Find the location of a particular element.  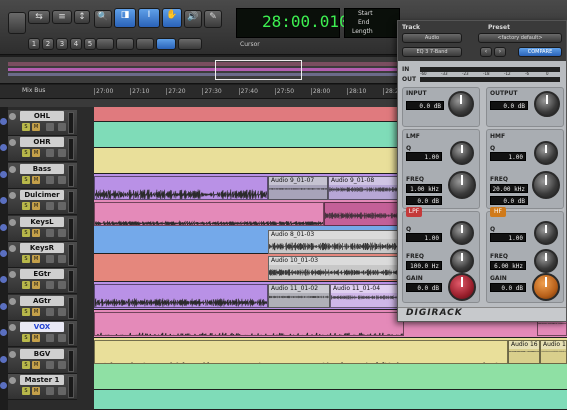

track-name: BGV is located at coordinates (42, 353).